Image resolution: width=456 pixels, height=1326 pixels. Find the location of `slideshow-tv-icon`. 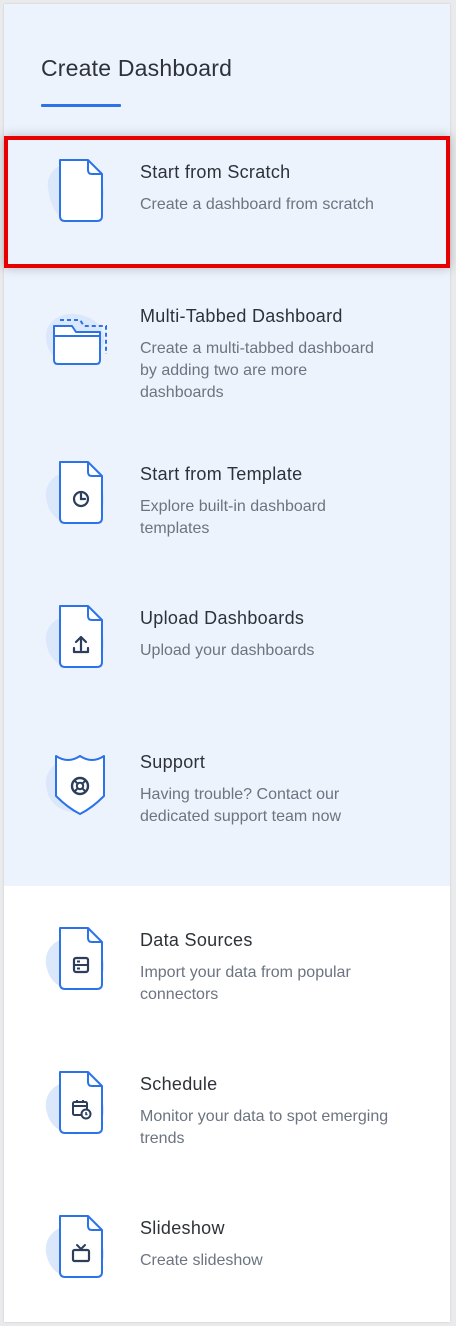

slideshow-tv-icon is located at coordinates (77, 1248).